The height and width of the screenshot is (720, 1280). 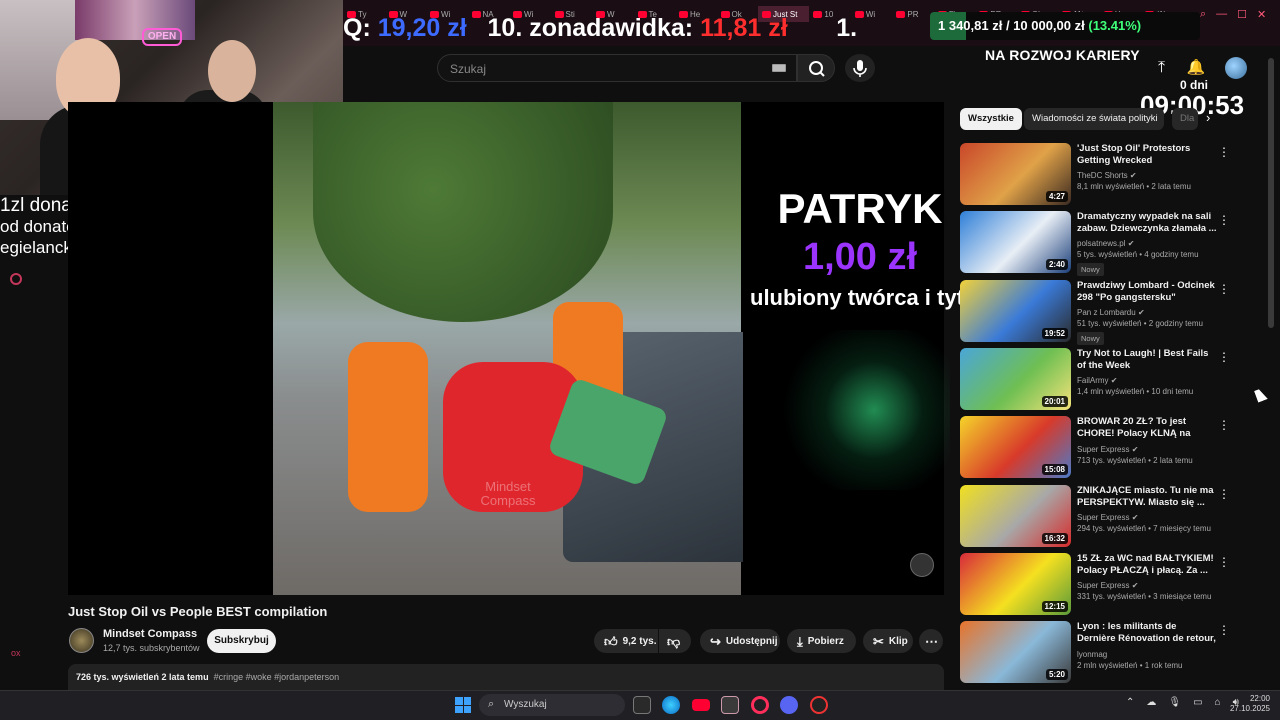 I want to click on video-card-channel: TheDC Shorts ✔, so click(x=1147, y=175).